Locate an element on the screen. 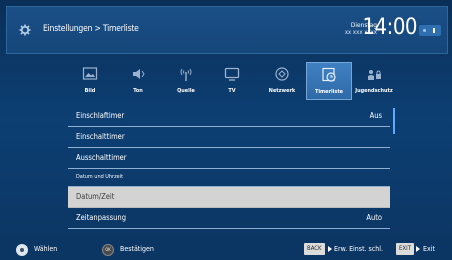 The image size is (452, 260). list-item-einschalttimer: Einschalttimer is located at coordinates (229, 137).